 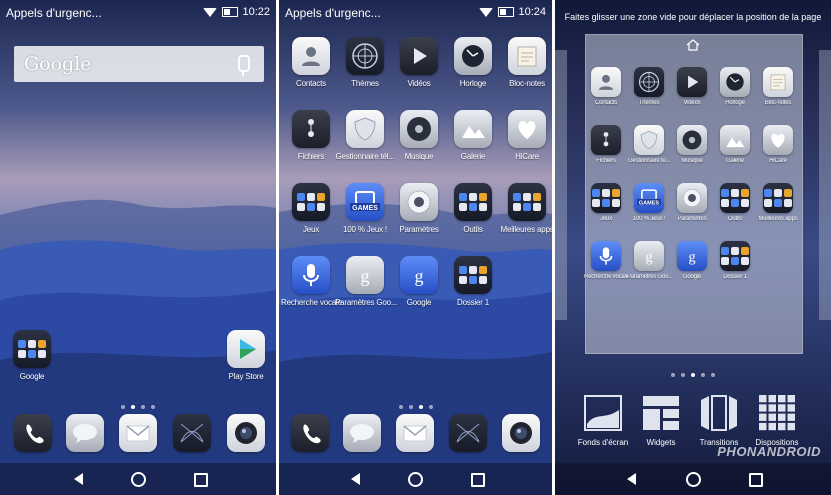 I want to click on widgets-button: Widgets, so click(x=661, y=420).